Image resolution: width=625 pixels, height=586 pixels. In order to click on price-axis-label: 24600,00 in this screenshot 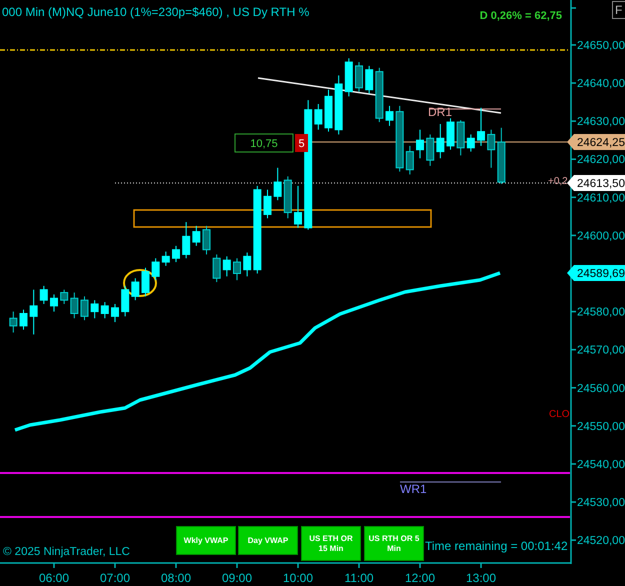, I will do `click(601, 236)`.